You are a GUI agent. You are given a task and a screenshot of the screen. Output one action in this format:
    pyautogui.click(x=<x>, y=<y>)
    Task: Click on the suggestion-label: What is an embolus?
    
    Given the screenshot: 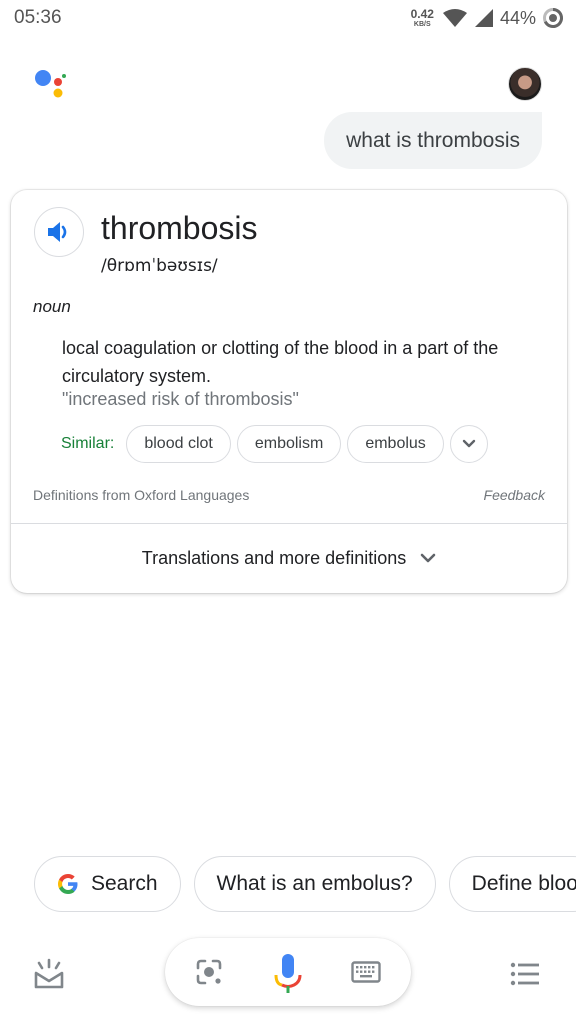 What is the action you would take?
    pyautogui.click(x=314, y=883)
    